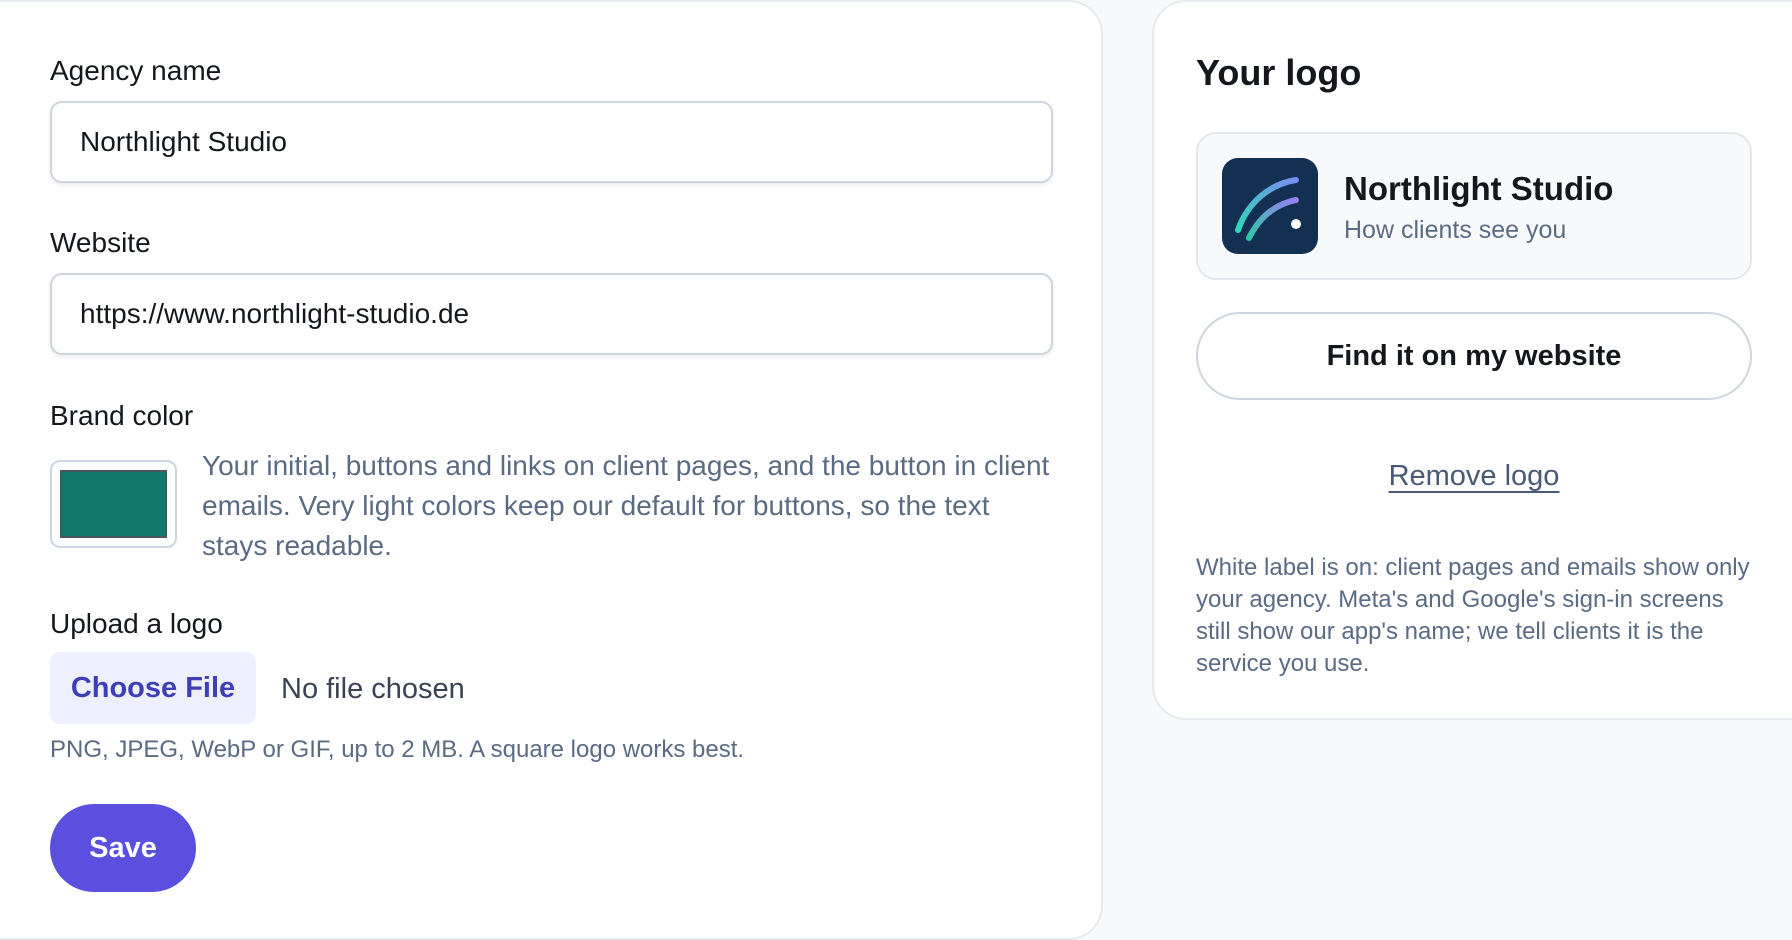 This screenshot has width=1792, height=940. I want to click on no-file-chosen-text: No file chosen, so click(373, 689).